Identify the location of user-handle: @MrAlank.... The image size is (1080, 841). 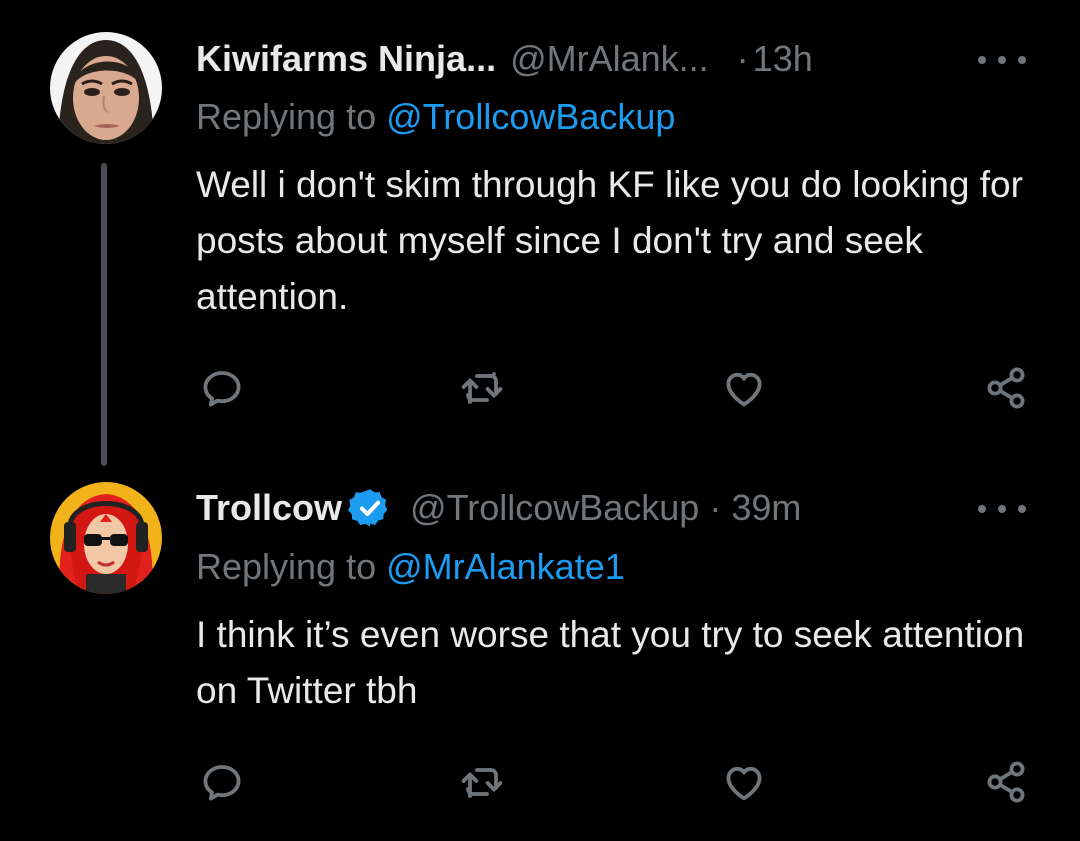
(609, 59).